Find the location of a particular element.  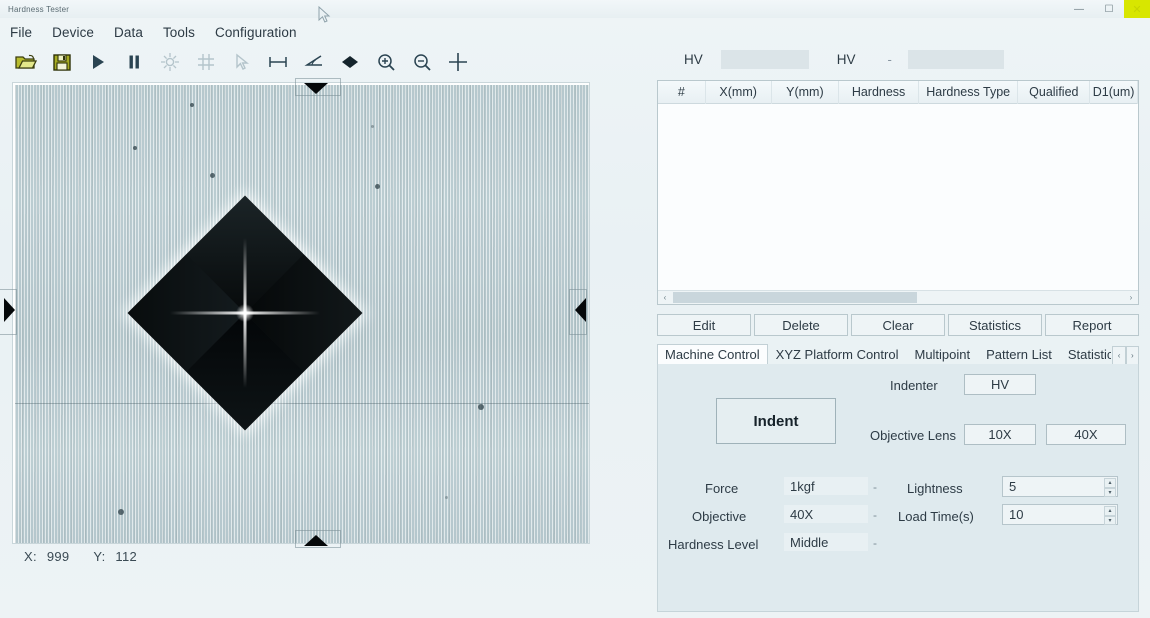

lightness-stepper: ▴ ▾ is located at coordinates (1110, 487).